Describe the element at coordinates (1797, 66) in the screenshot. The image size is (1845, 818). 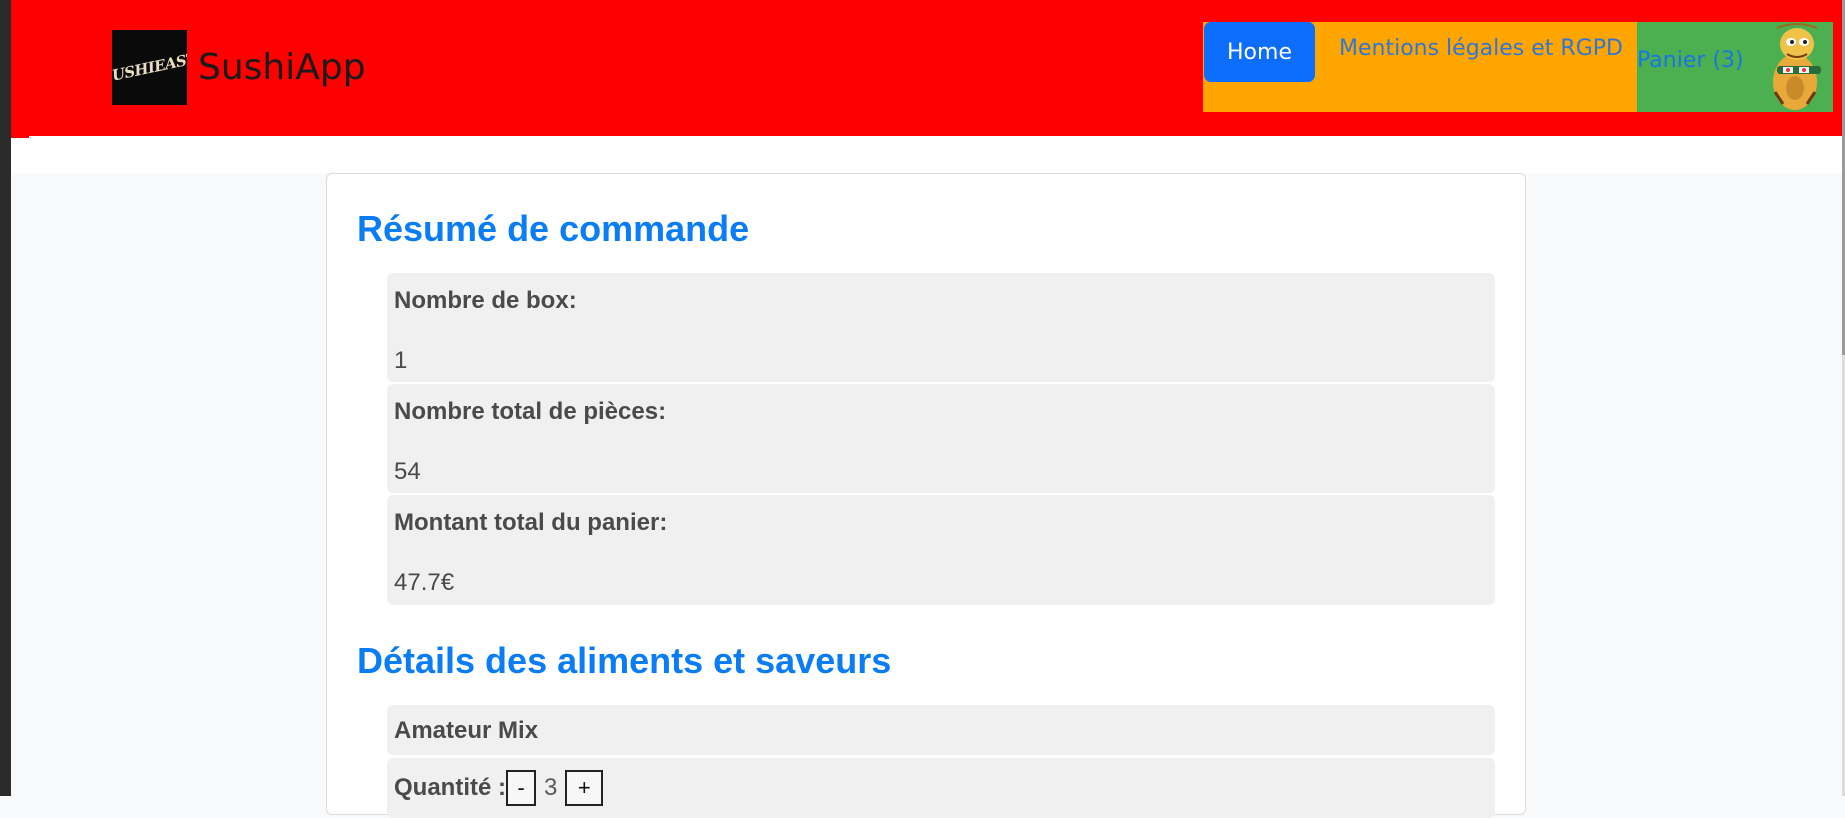
I see `mascot-illustration-icon` at that location.